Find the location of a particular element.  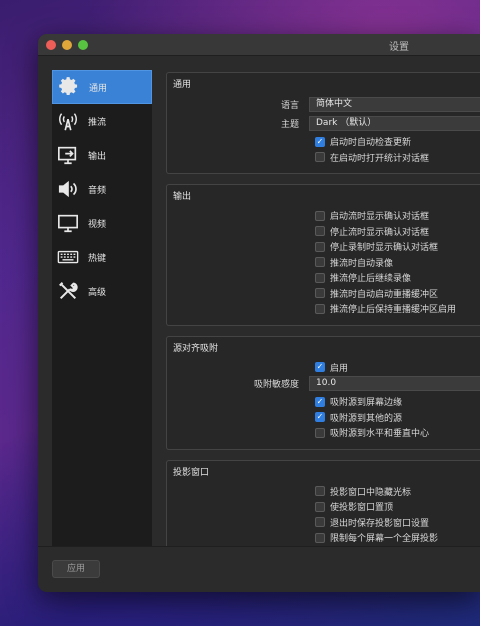

snapping-checkbox: 吸附源到其他的源 is located at coordinates (326, 418).